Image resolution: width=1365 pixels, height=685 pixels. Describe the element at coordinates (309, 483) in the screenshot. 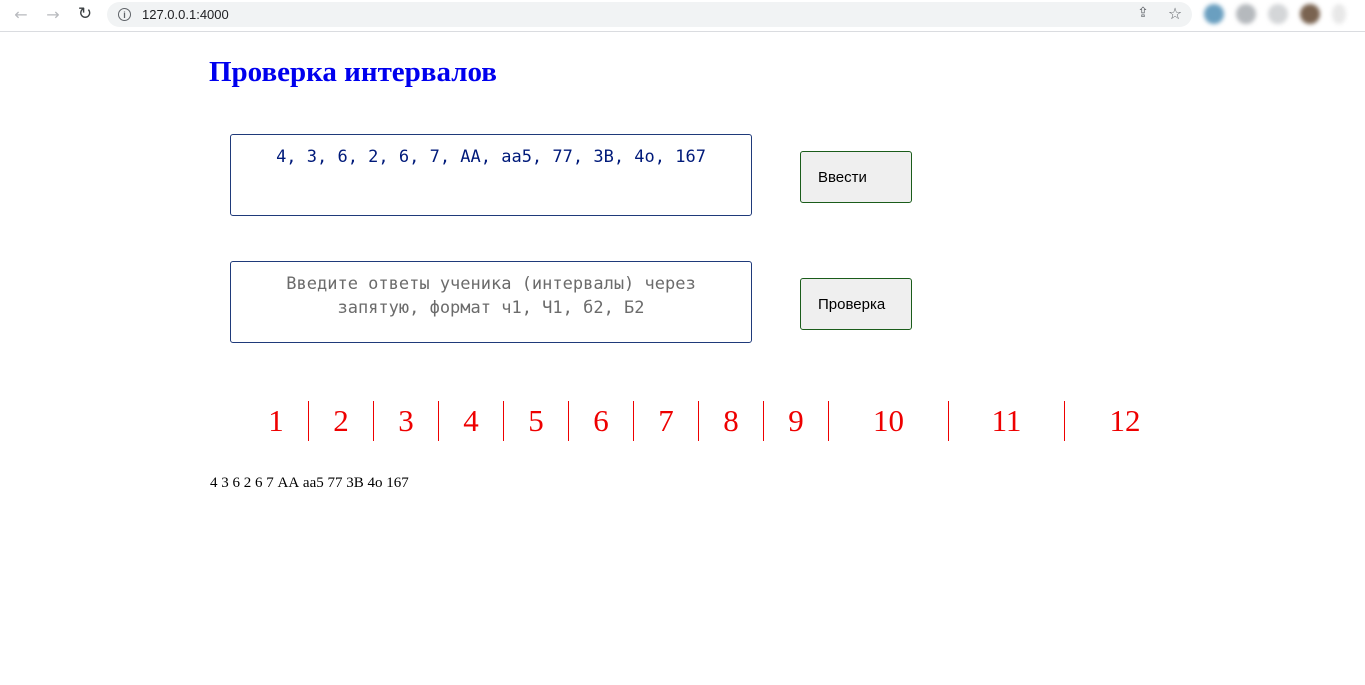

I see `parsed-intervals-output: 4 3 6 2 6 7 АА аа5 77 3В 4о 167` at that location.